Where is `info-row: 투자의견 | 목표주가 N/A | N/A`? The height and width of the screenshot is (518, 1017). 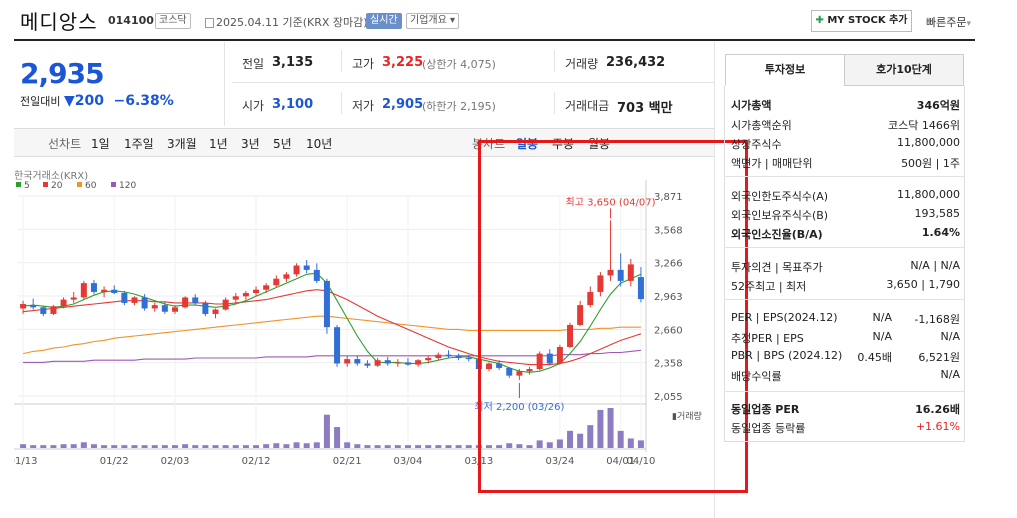
info-row: 투자의견 | 목표주가 N/A | N/A is located at coordinates (845, 268).